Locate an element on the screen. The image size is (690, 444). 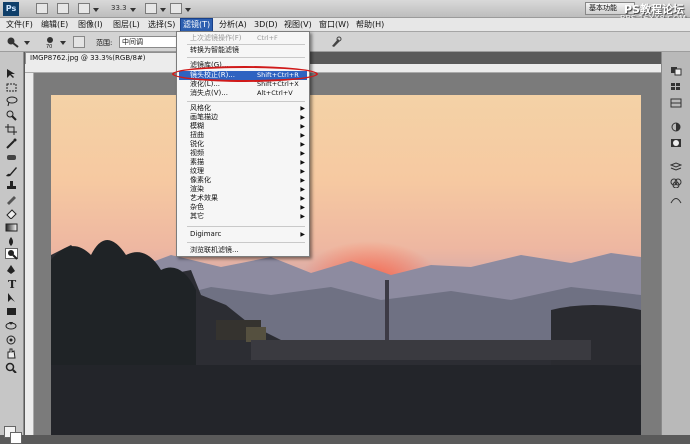
swatches-panel-icon is located at coordinates (676, 87).